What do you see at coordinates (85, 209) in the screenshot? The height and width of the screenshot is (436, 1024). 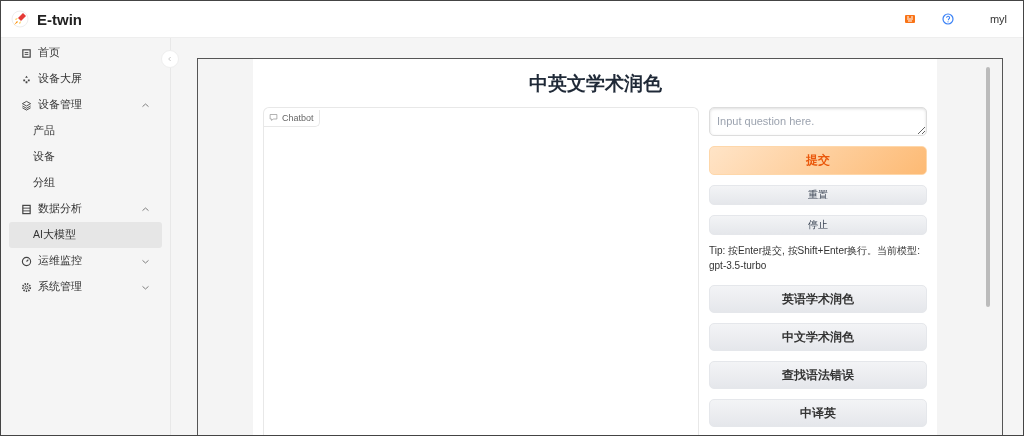 I see `menu-item: 数据分析` at bounding box center [85, 209].